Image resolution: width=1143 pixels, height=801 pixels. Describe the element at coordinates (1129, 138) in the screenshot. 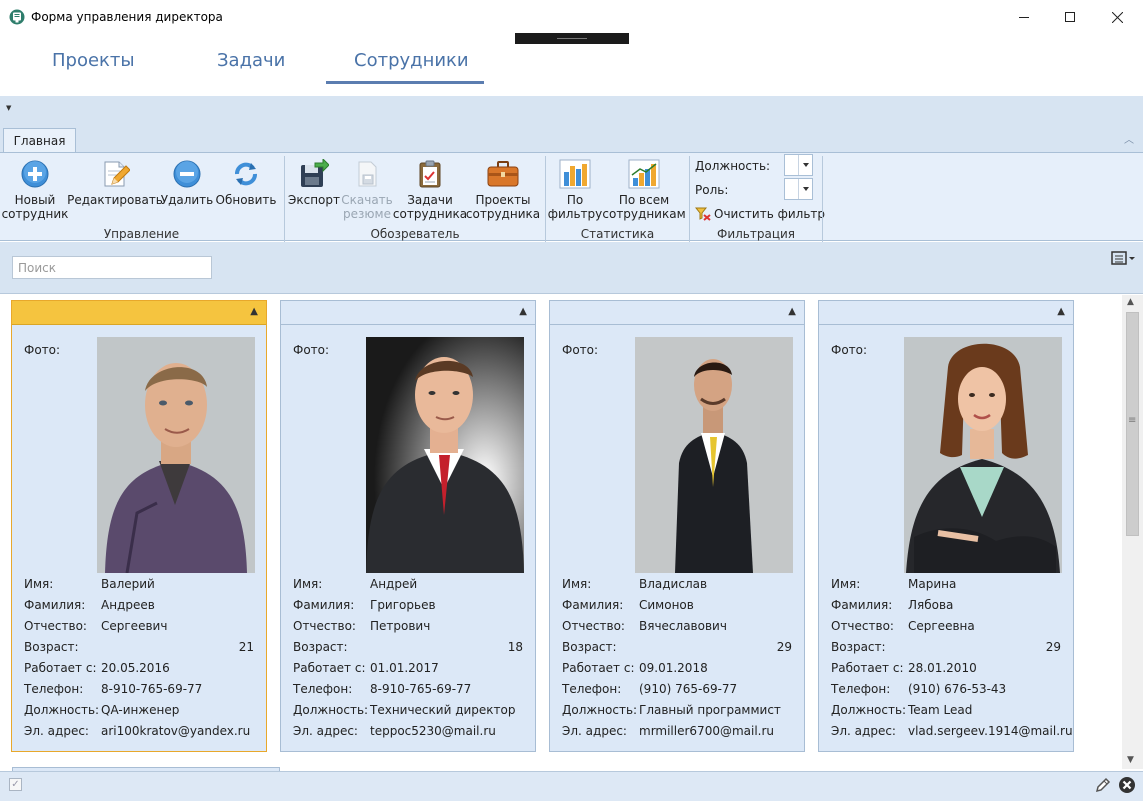

I see `ribbon-collapse-icon: ︿` at that location.